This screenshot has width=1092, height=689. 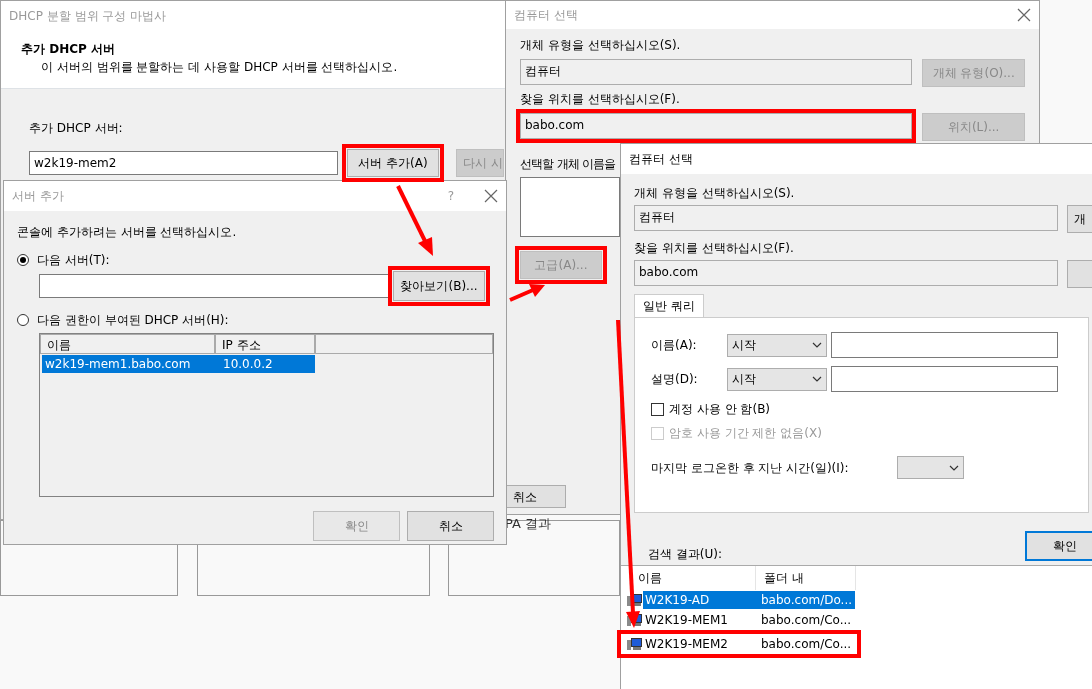 I want to click on window-title: DHCP 분할 범위 구성 마법사, so click(x=88, y=16).